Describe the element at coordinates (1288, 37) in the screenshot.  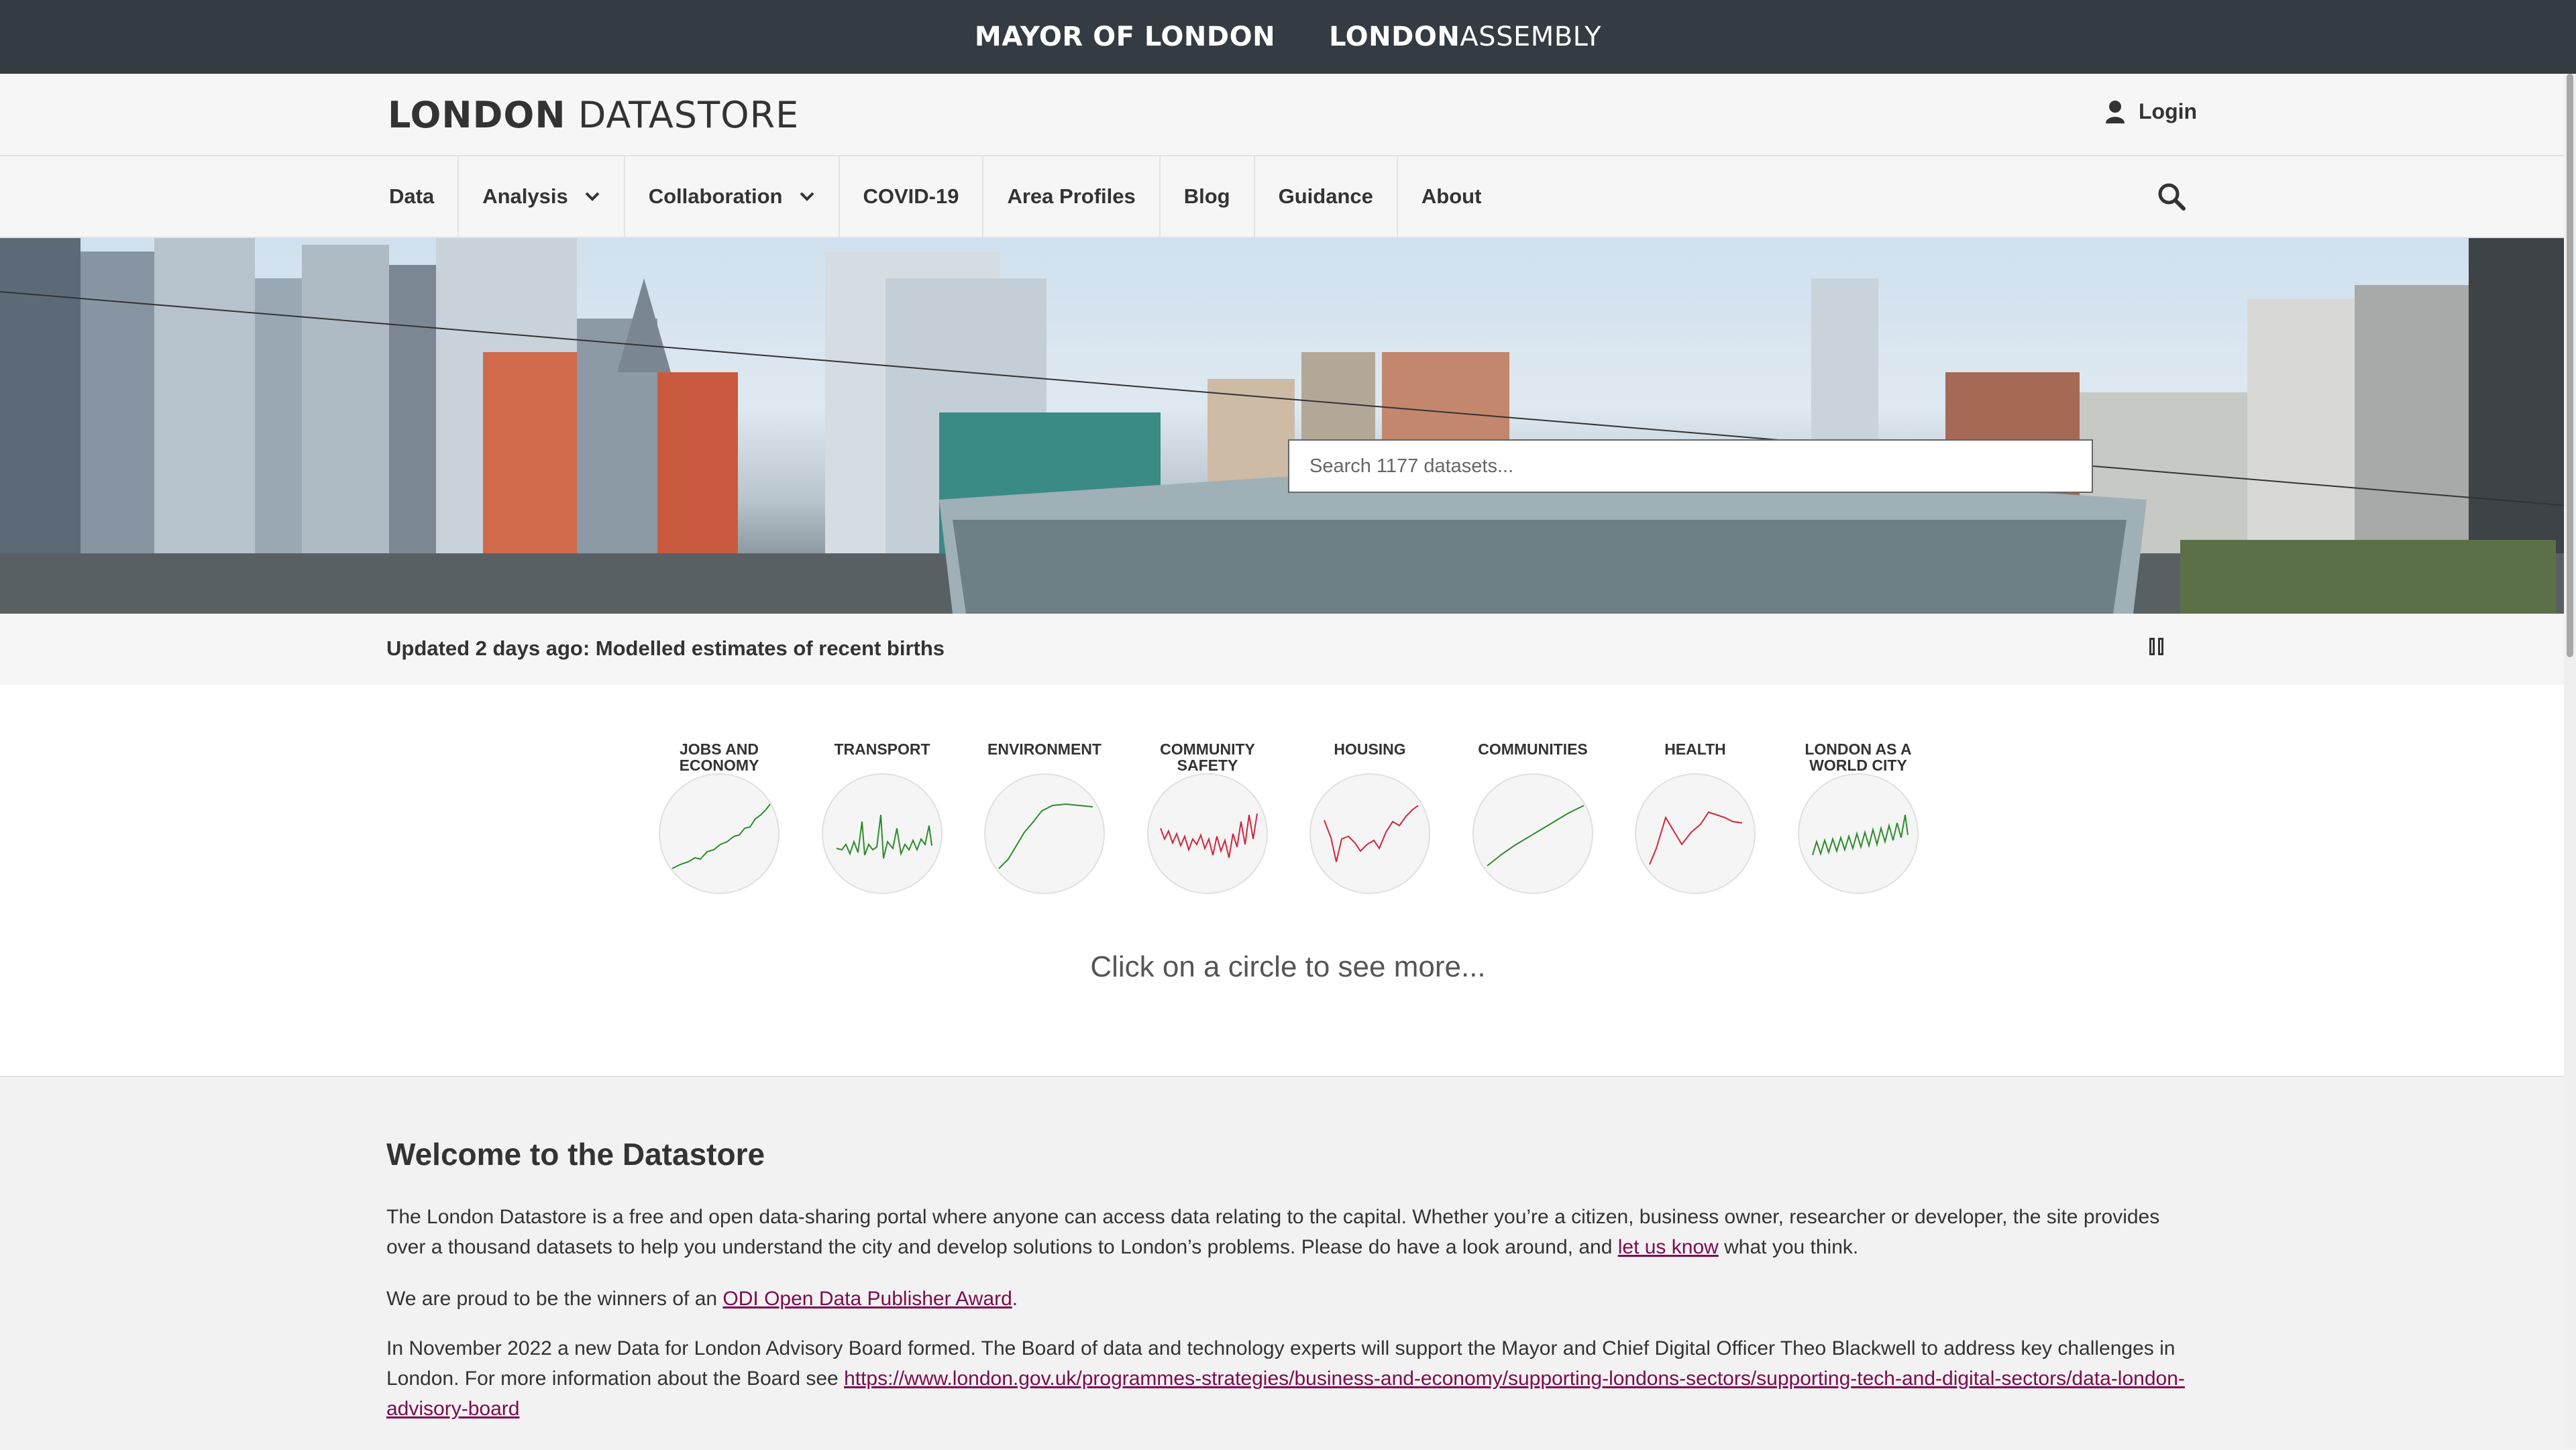
I see `top-bar: MAYOR OF LONDON LONDONASSEMBLY` at that location.